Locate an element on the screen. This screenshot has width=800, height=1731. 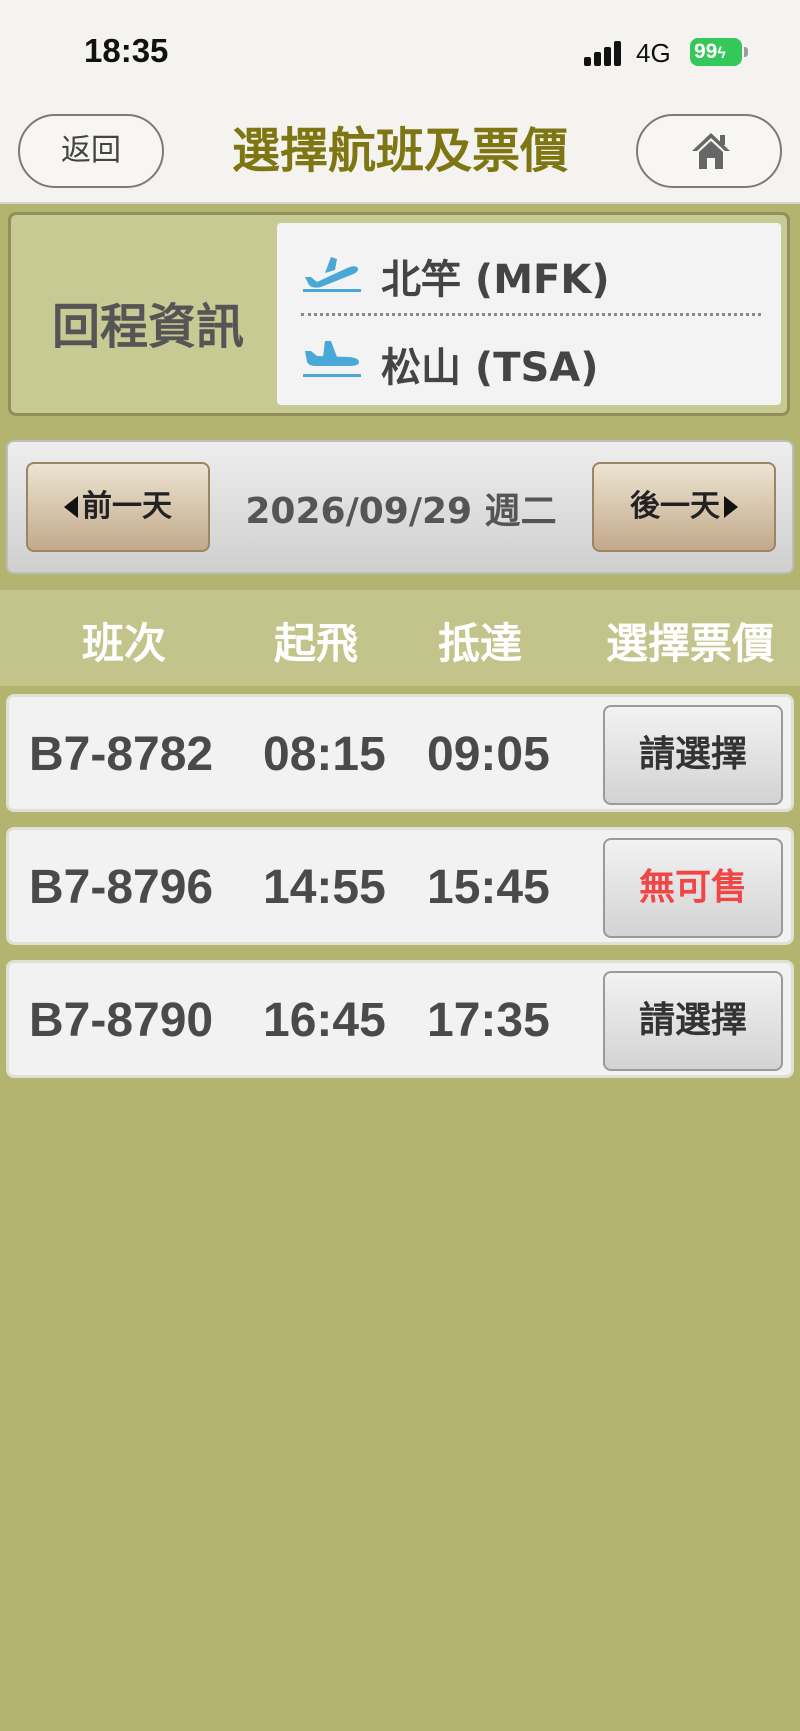
app-header: 返回 選擇航班及票價 is located at coordinates (400, 152).